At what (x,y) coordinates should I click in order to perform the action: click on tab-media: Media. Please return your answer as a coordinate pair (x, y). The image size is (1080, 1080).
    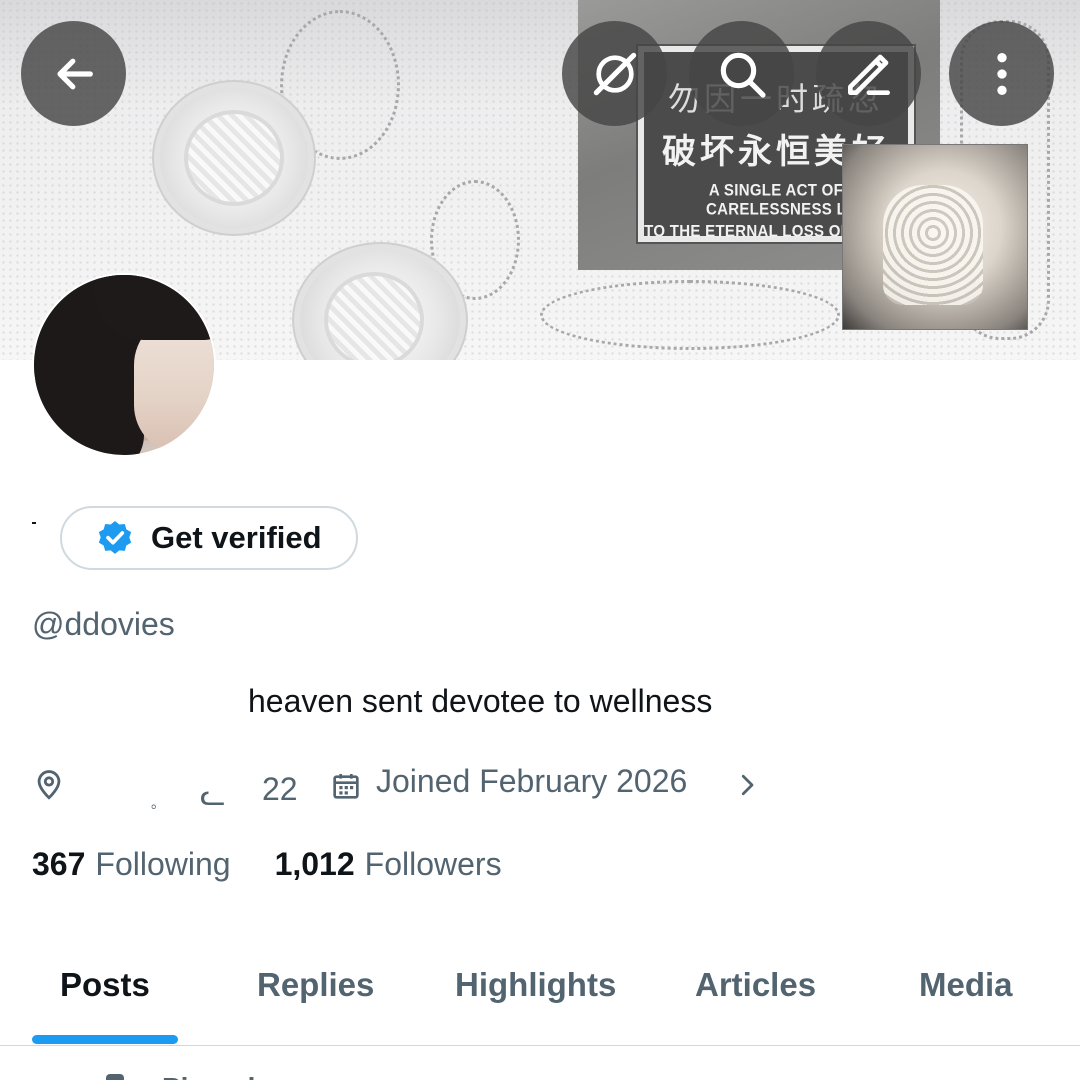
    Looking at the image, I should click on (966, 985).